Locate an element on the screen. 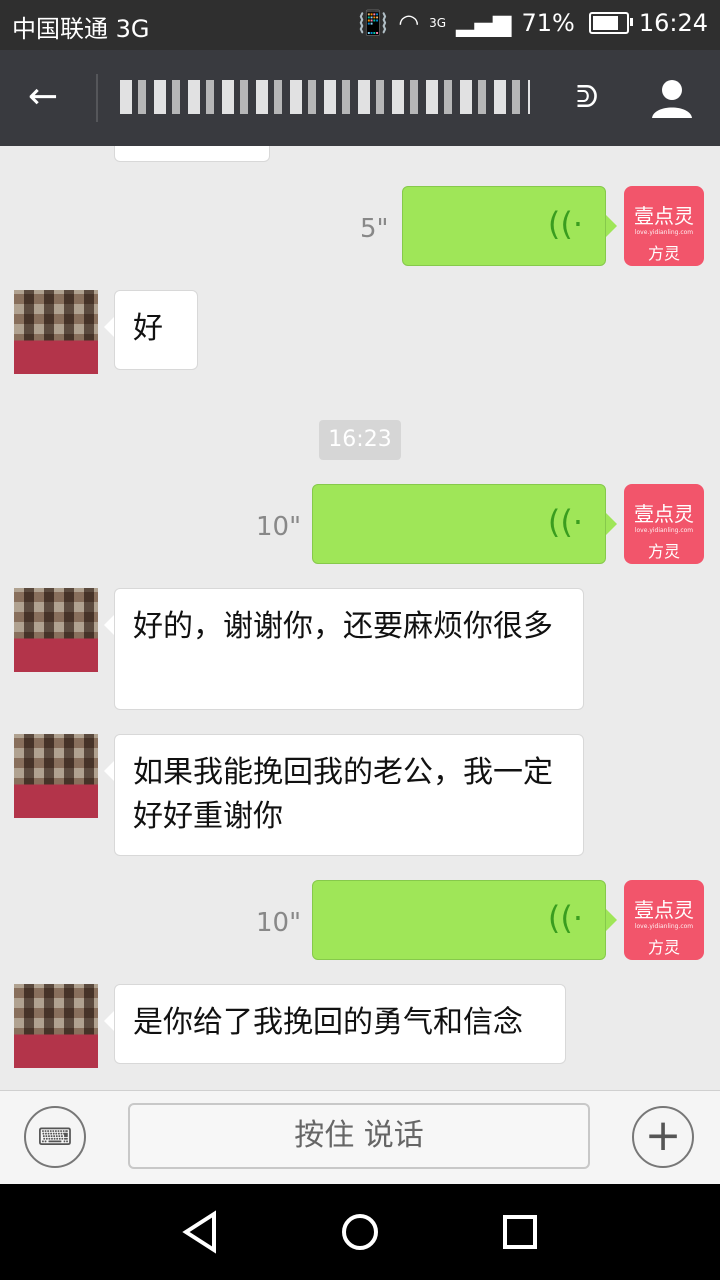 This screenshot has height=1280, width=720. wifi-icon: ◠ is located at coordinates (409, 23).